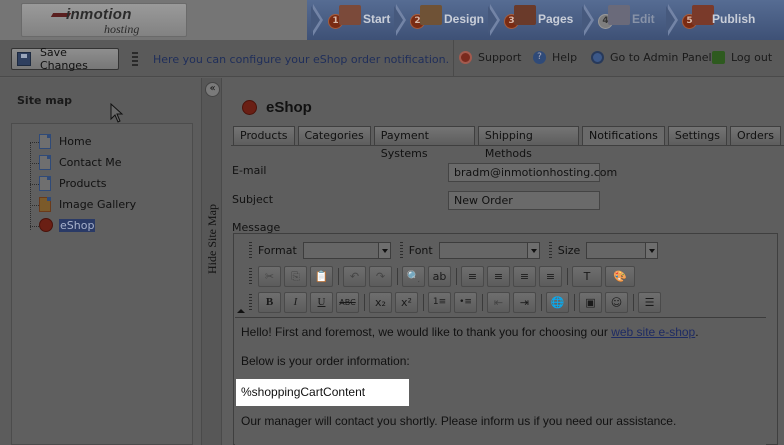  I want to click on size-label: Size, so click(569, 250).